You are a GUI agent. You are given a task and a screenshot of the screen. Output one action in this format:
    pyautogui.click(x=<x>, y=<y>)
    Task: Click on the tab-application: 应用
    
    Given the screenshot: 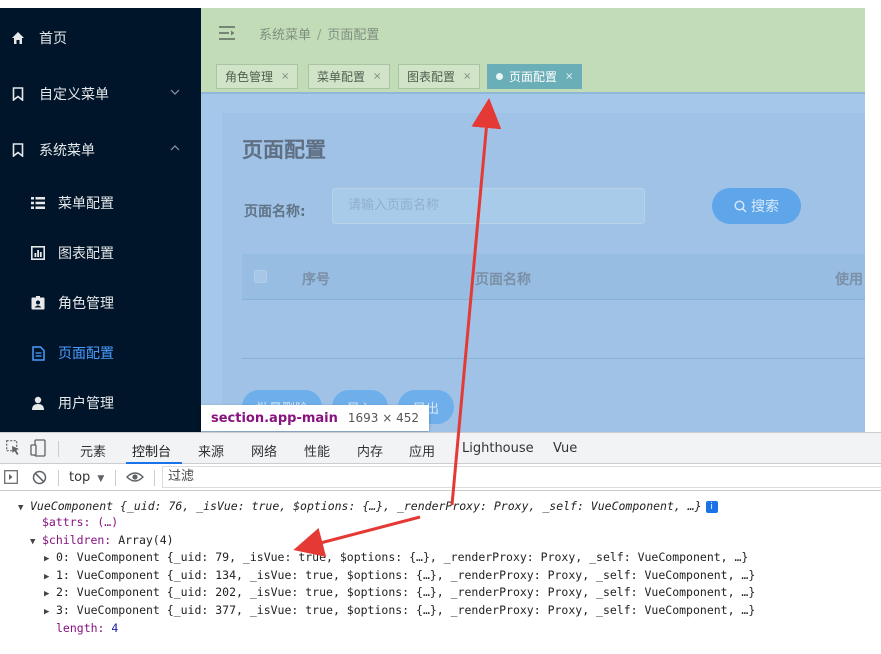 What is the action you would take?
    pyautogui.click(x=422, y=450)
    